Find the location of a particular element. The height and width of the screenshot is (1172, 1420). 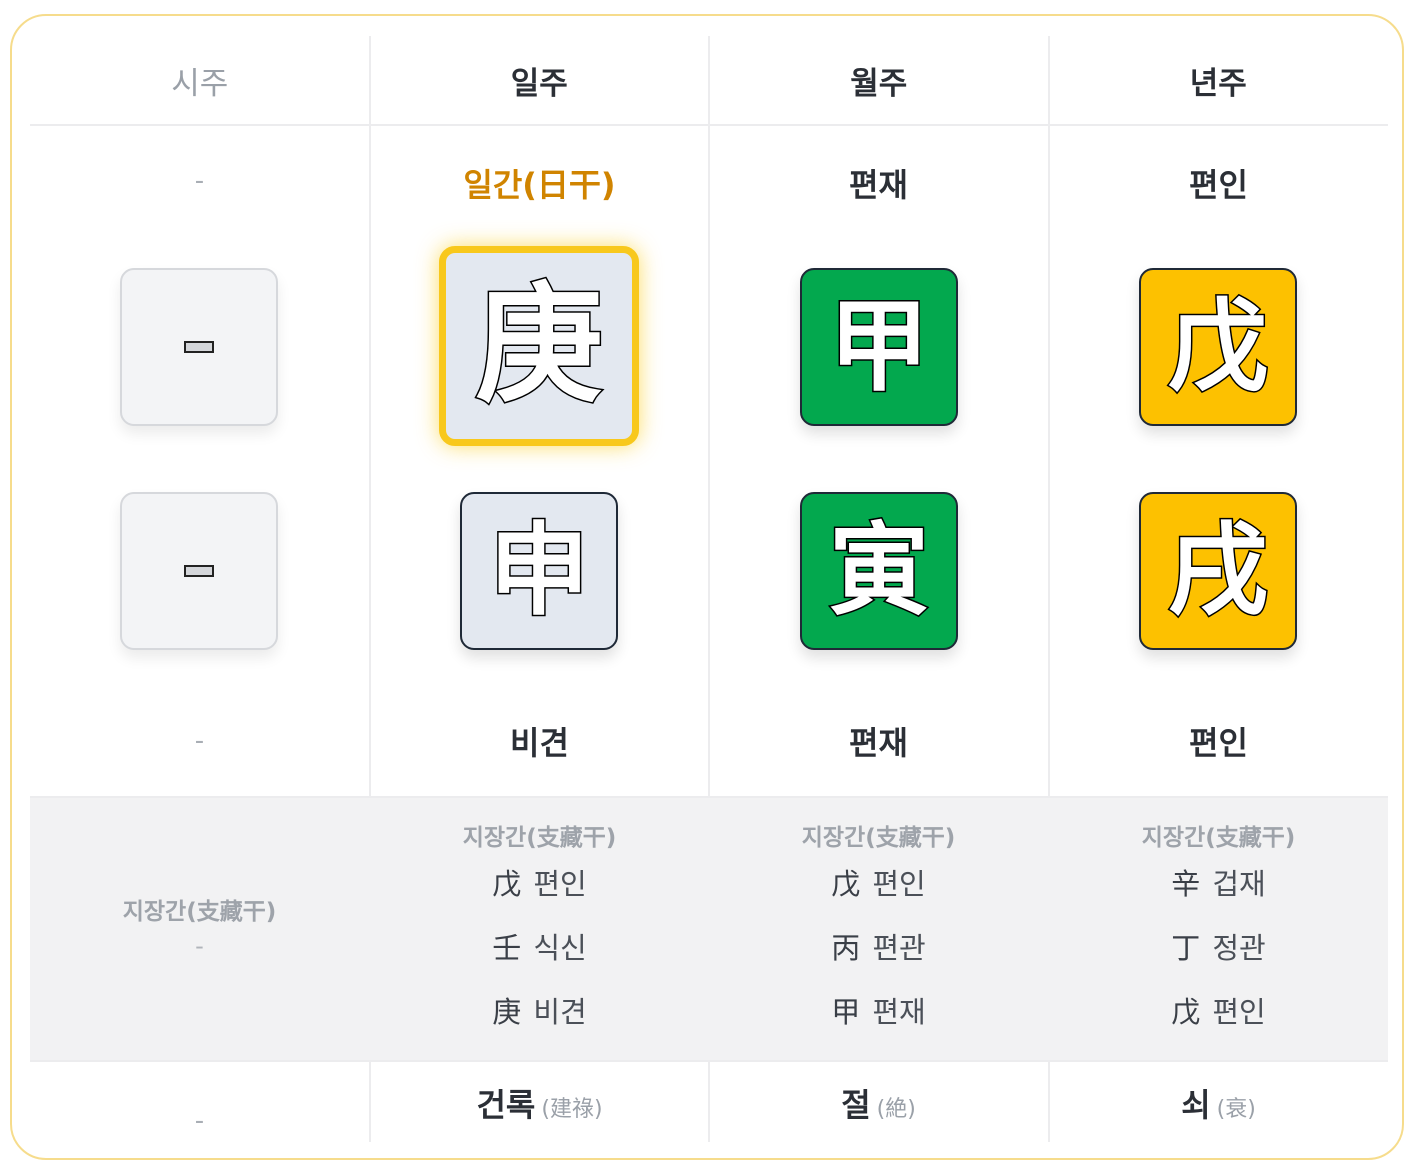

hour-hidden-stems: 지장간(支藏干) - is located at coordinates (199, 929).